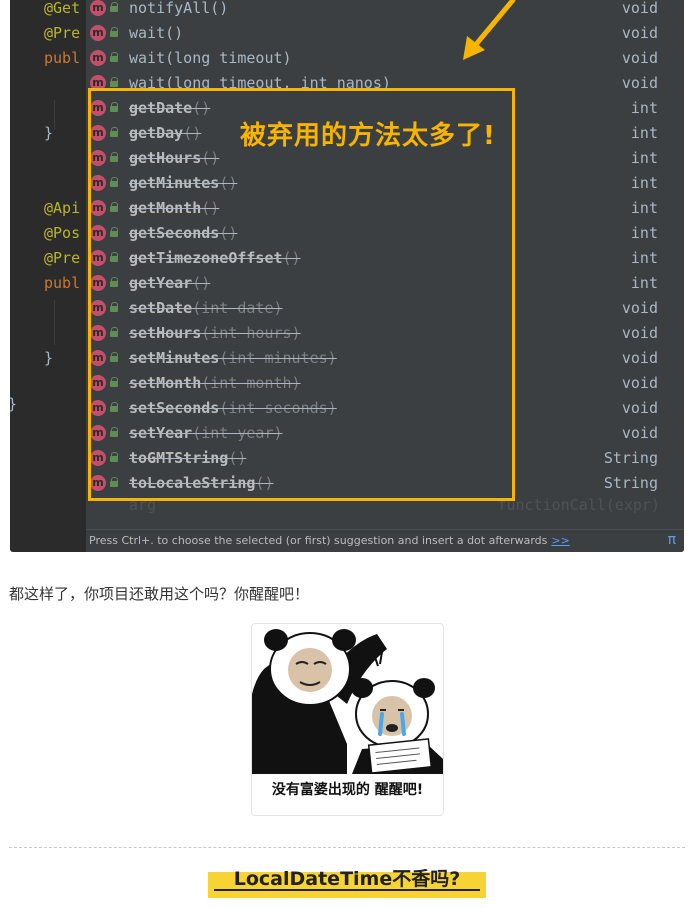 This screenshot has width=694, height=908. Describe the element at coordinates (170, 8) in the screenshot. I see `method-name: notifyAll` at that location.